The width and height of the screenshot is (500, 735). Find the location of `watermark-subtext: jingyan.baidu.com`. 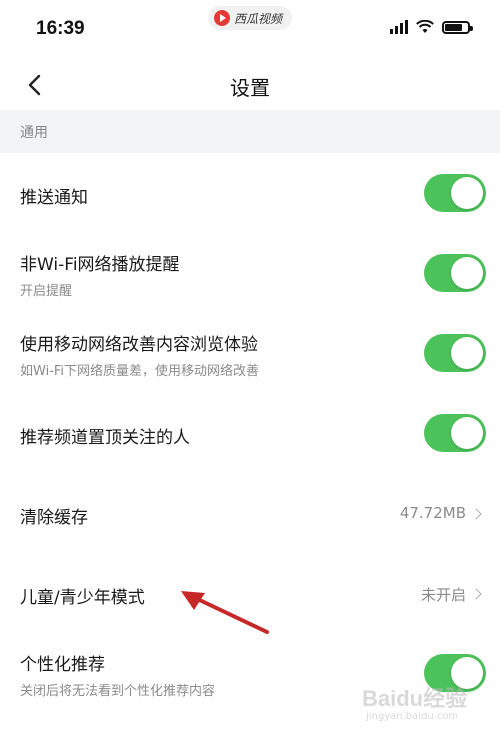

watermark-subtext: jingyan.baidu.com is located at coordinates (412, 716).